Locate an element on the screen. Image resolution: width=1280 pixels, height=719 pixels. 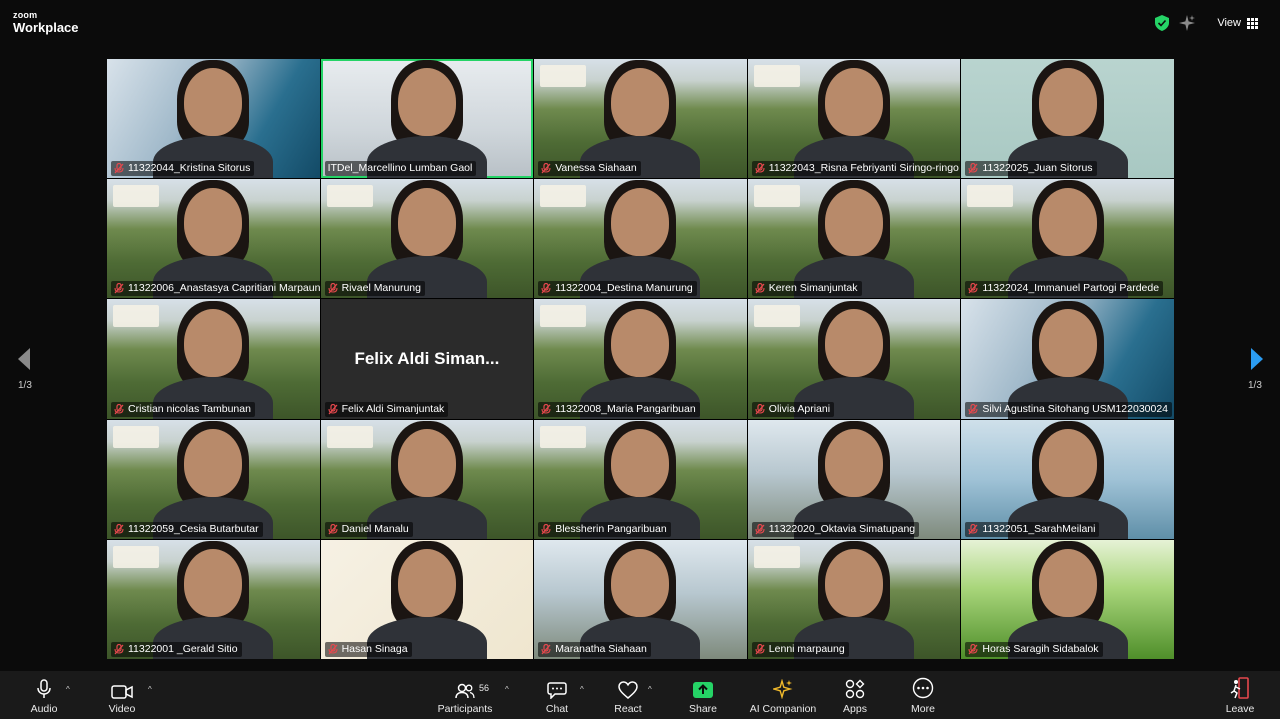
participant-name-label: ITDel_Marcellino Lumban Gaol is located at coordinates (400, 169).